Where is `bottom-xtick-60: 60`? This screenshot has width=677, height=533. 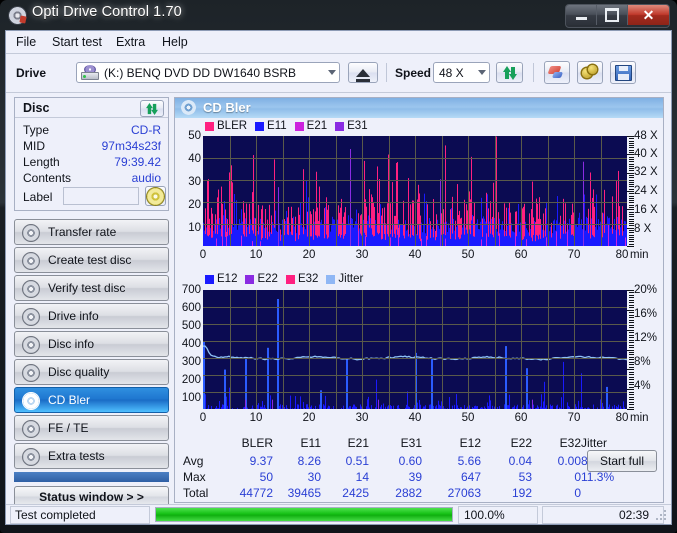 bottom-xtick-60: 60 is located at coordinates (521, 418).